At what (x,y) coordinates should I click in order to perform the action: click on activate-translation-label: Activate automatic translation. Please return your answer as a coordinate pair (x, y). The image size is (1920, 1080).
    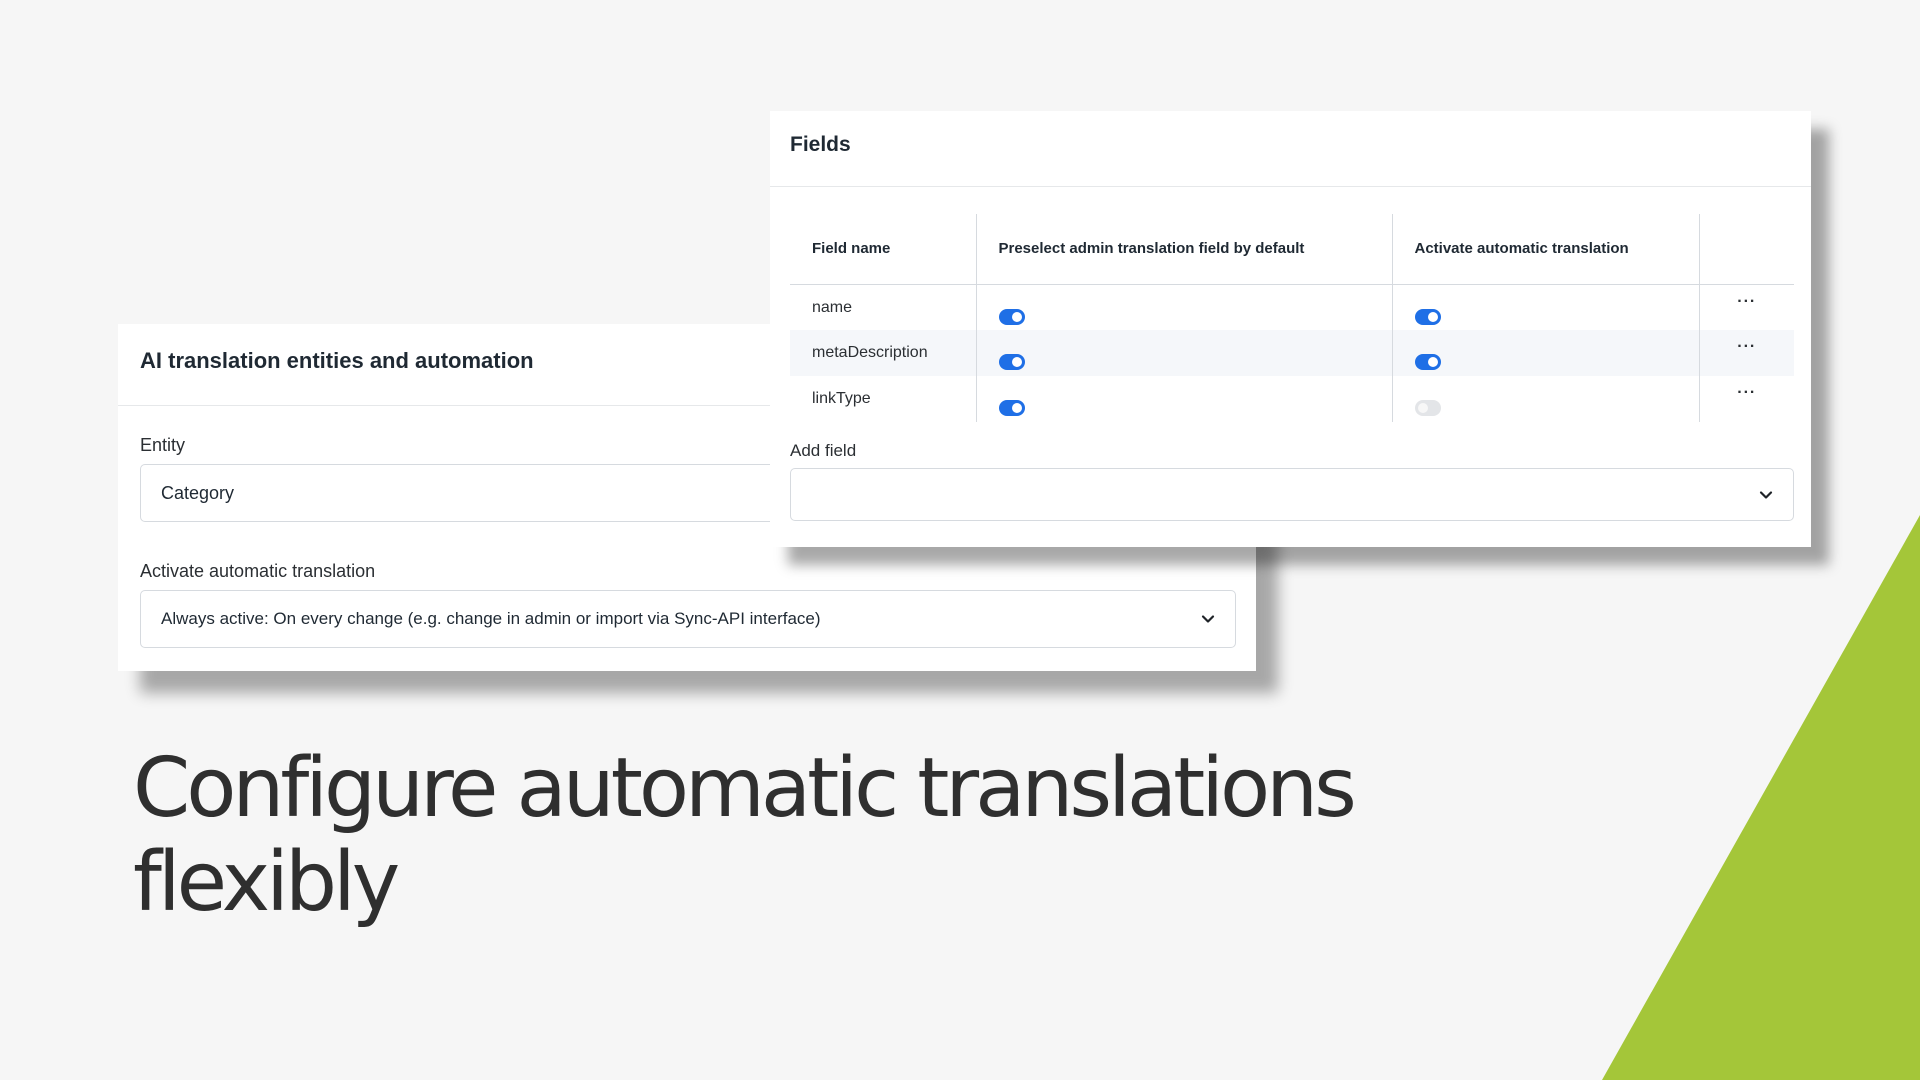
    Looking at the image, I should click on (258, 571).